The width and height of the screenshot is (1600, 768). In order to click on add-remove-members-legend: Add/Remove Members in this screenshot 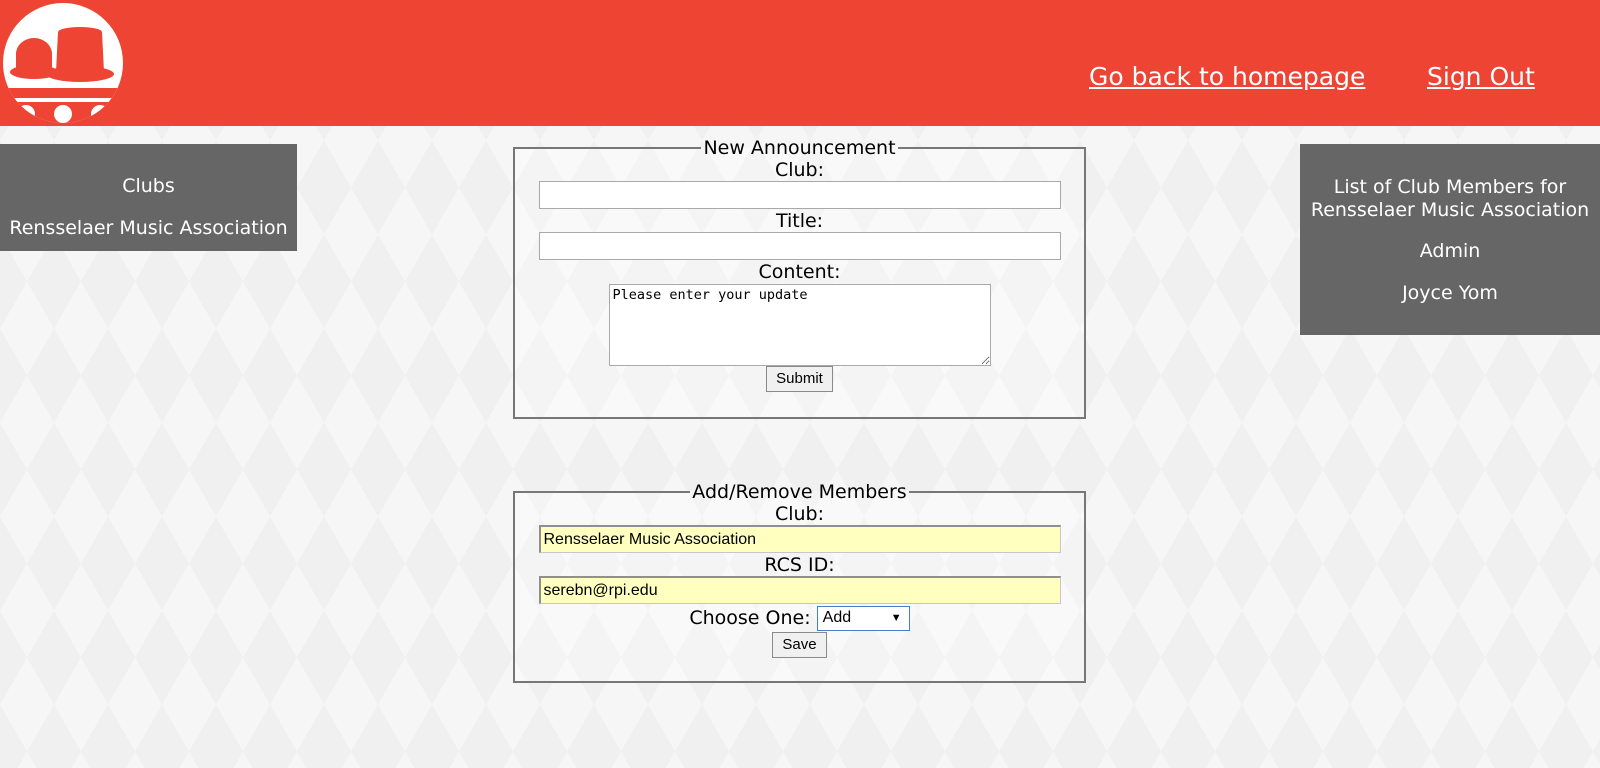, I will do `click(799, 492)`.